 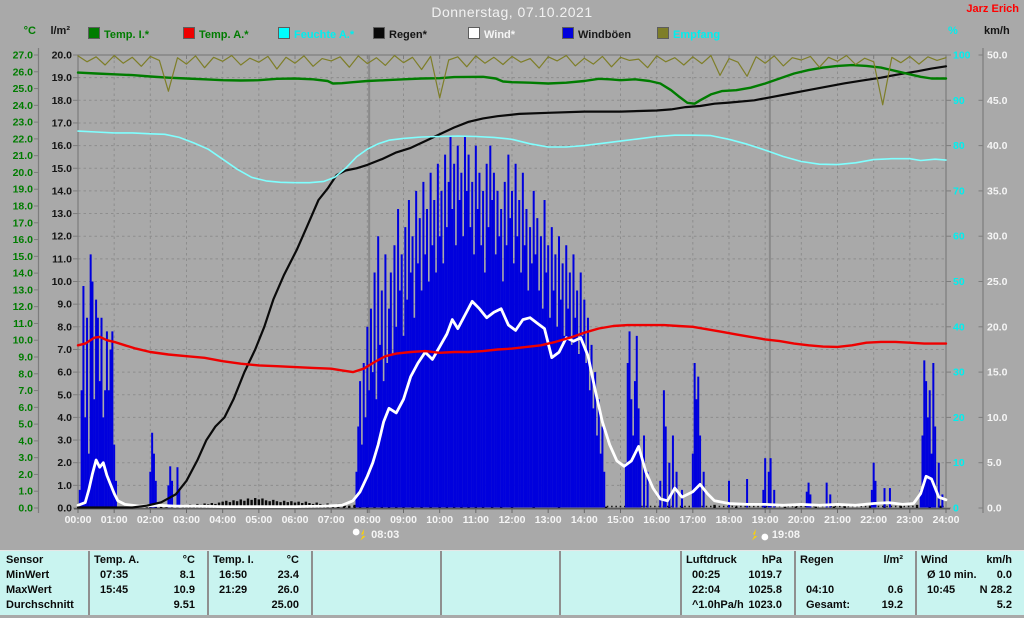 What do you see at coordinates (946, 520) in the screenshot?
I see `time-tick-label: 24:00` at bounding box center [946, 520].